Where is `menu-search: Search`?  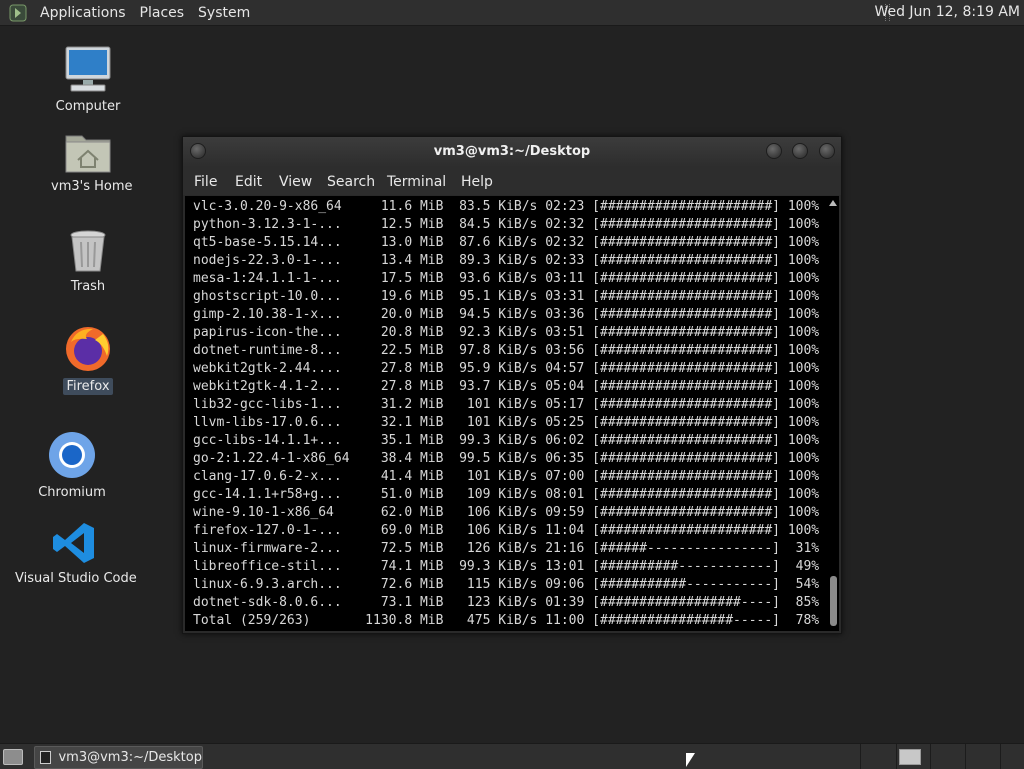
menu-search: Search is located at coordinates (351, 182).